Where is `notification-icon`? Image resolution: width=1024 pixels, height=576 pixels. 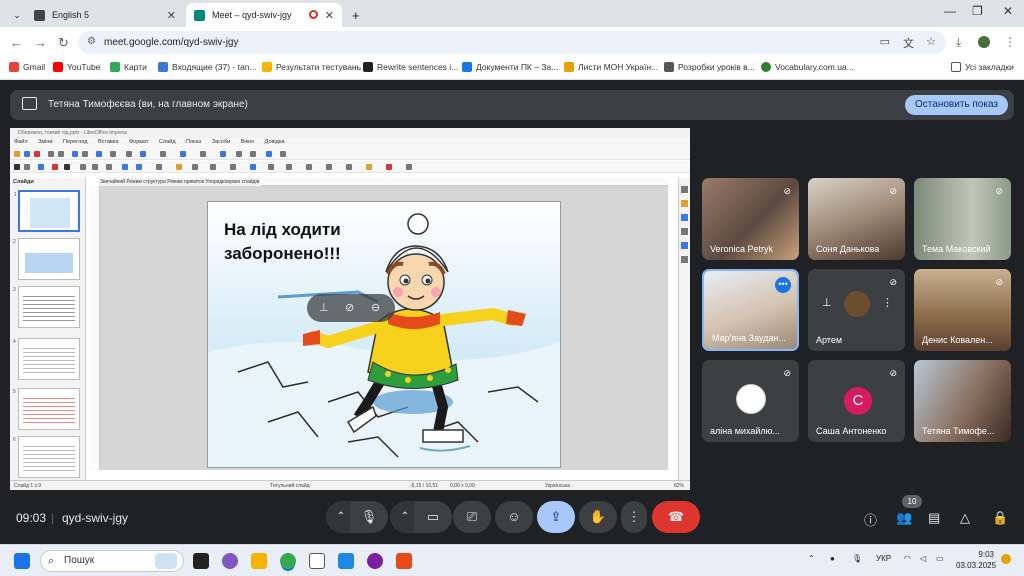 notification-icon is located at coordinates (1006, 559).